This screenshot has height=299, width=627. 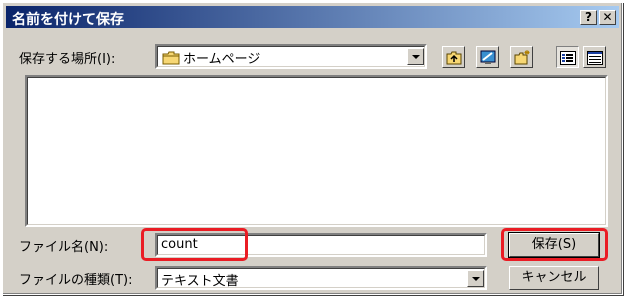 I want to click on up-folder-button, so click(x=453, y=57).